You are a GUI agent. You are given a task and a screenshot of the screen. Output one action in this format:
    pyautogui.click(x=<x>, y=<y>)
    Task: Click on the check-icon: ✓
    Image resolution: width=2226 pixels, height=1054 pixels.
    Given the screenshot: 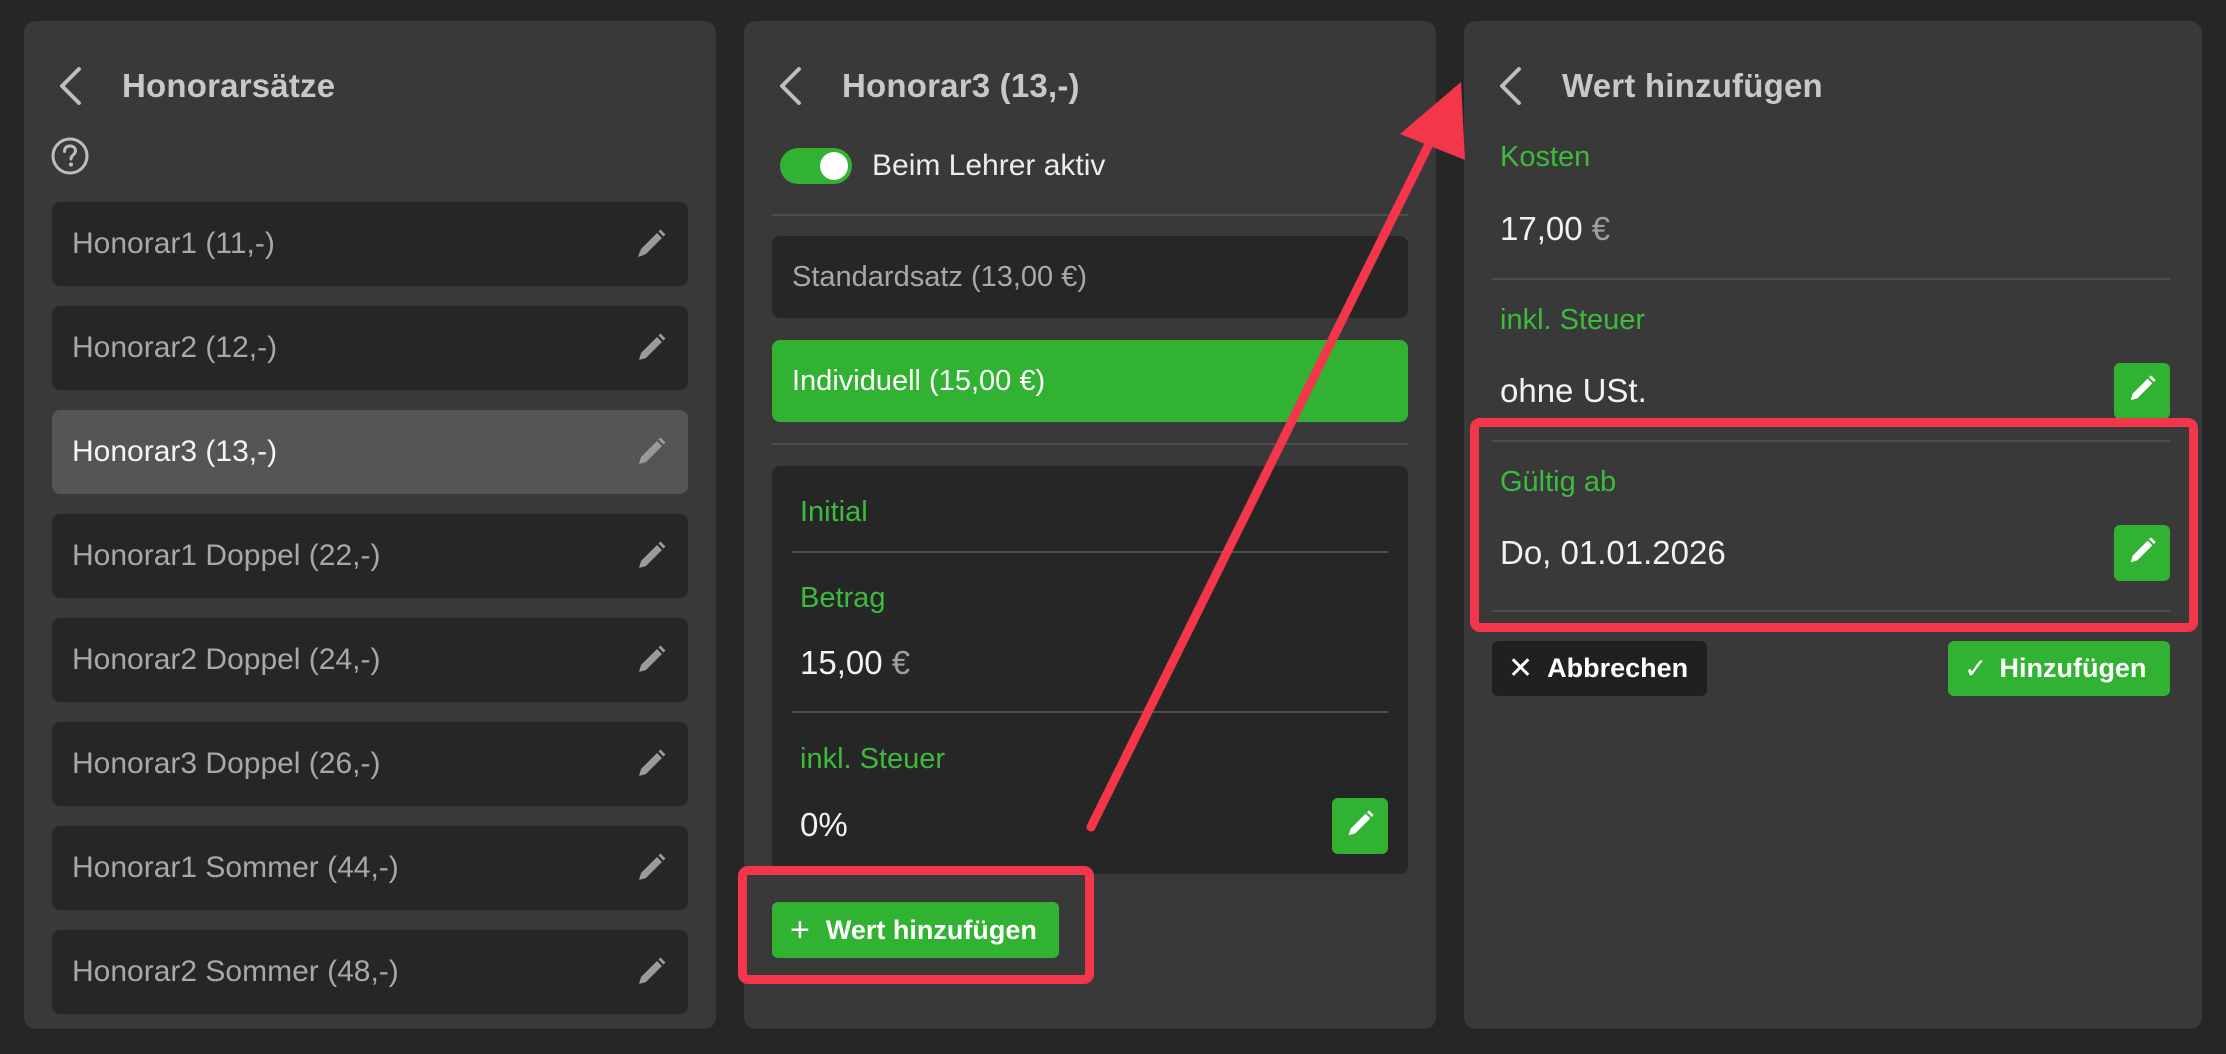 What is the action you would take?
    pyautogui.click(x=1976, y=668)
    